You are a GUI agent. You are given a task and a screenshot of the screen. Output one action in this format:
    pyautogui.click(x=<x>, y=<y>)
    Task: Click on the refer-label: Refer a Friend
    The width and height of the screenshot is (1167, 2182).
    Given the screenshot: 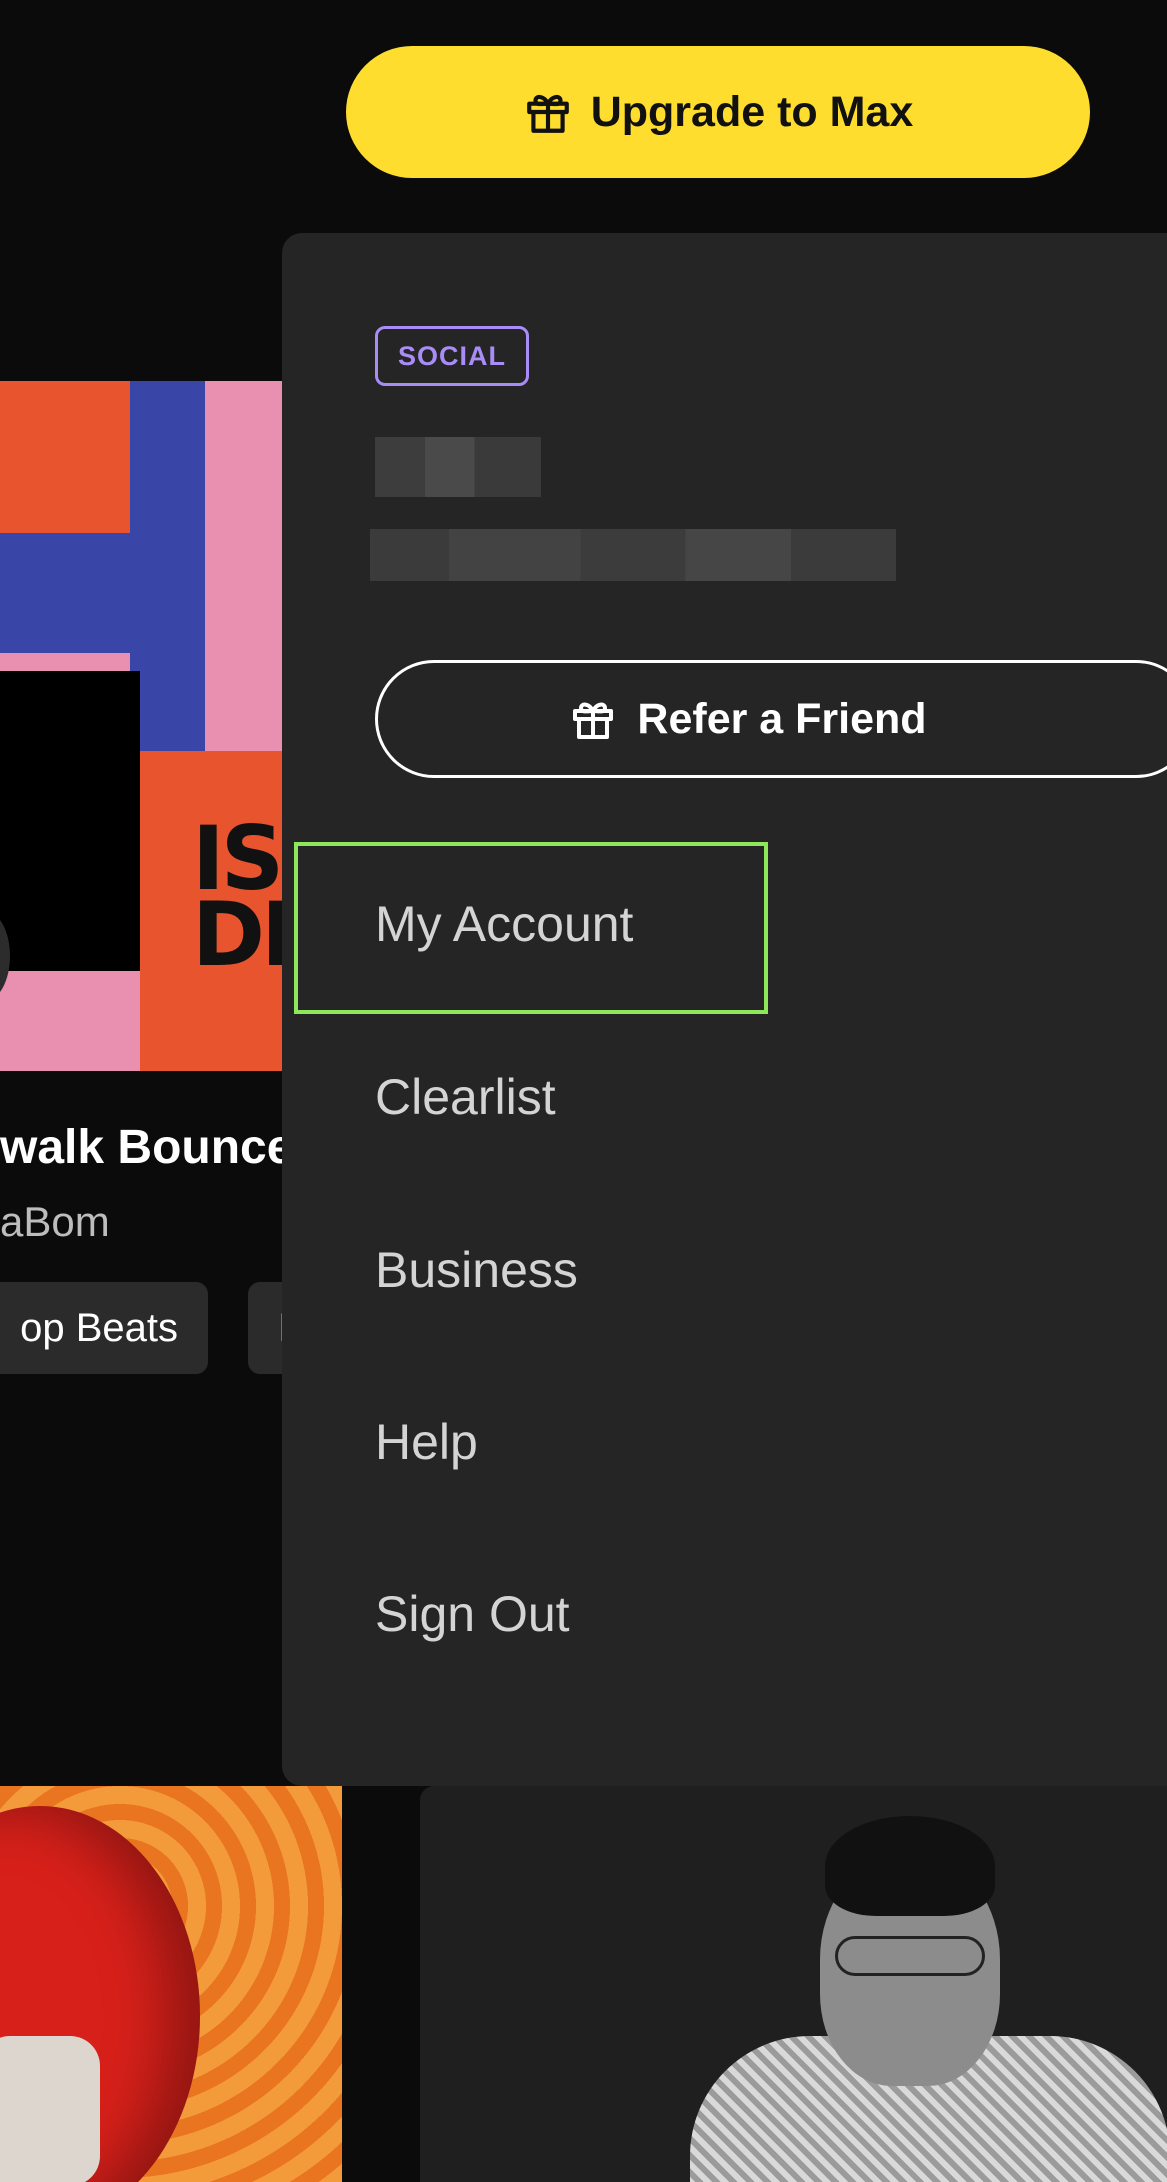 What is the action you would take?
    pyautogui.click(x=782, y=718)
    